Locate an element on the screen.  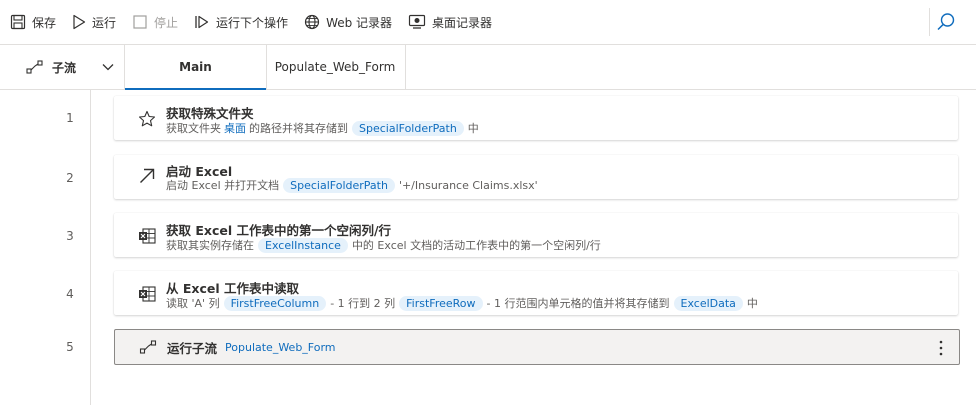
launch-arrow-icon is located at coordinates (147, 175).